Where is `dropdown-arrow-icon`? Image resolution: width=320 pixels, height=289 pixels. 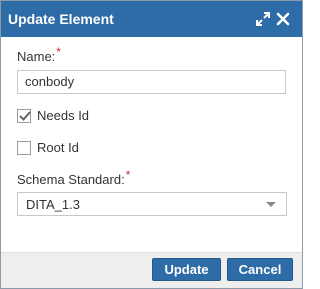
dropdown-arrow-icon is located at coordinates (271, 204).